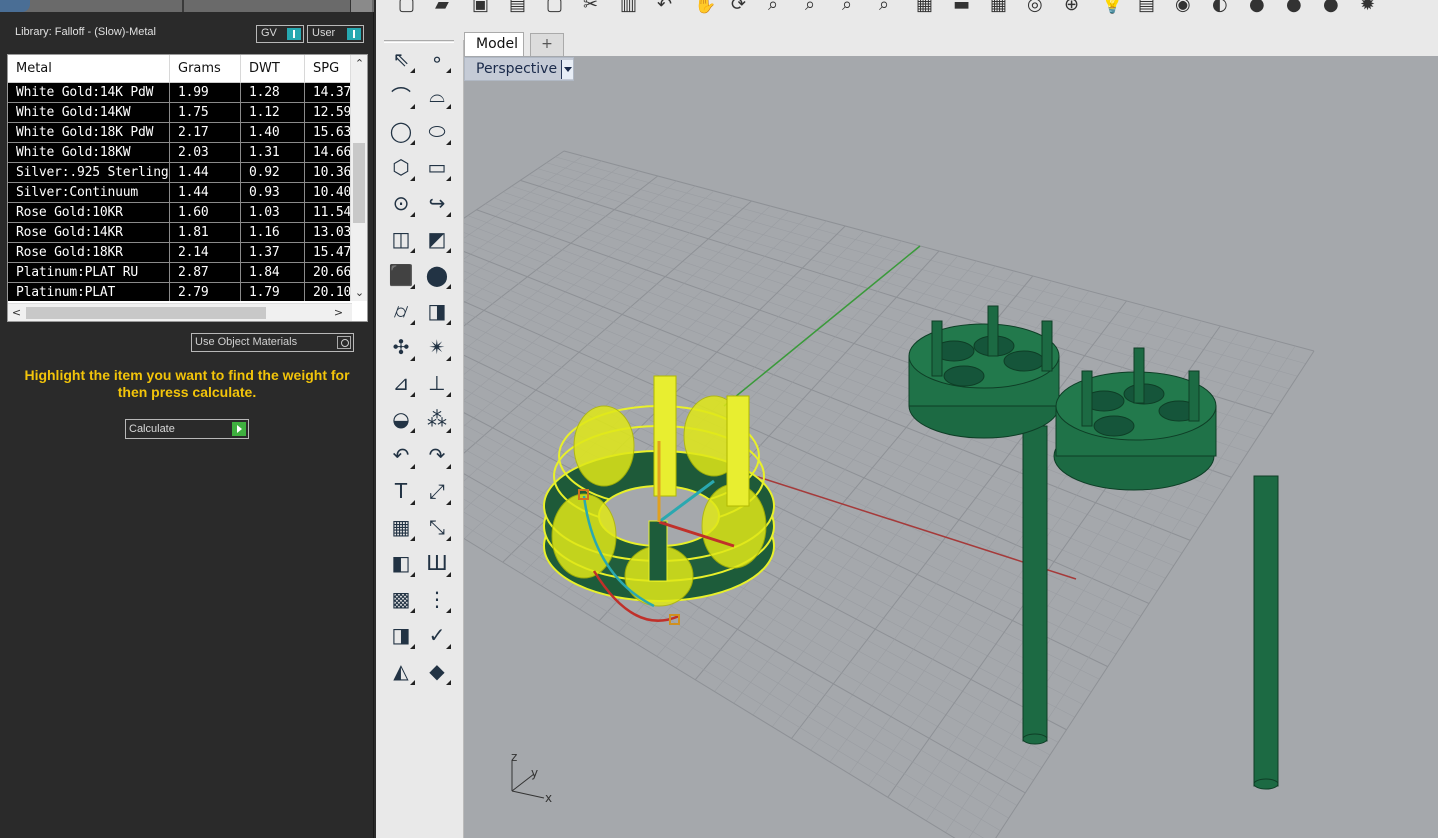 Image resolution: width=1438 pixels, height=838 pixels. What do you see at coordinates (984, 525) in the screenshot?
I see `green-object-left` at bounding box center [984, 525].